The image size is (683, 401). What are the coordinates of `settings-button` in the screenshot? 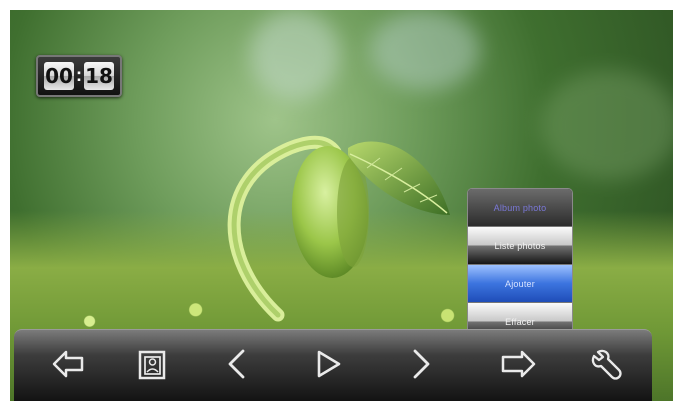 It's located at (608, 364).